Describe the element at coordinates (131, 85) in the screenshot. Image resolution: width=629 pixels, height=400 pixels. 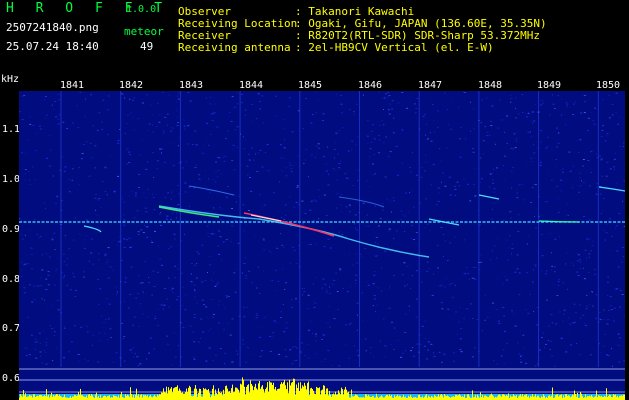
I see `x-tick-label: 1842` at that location.